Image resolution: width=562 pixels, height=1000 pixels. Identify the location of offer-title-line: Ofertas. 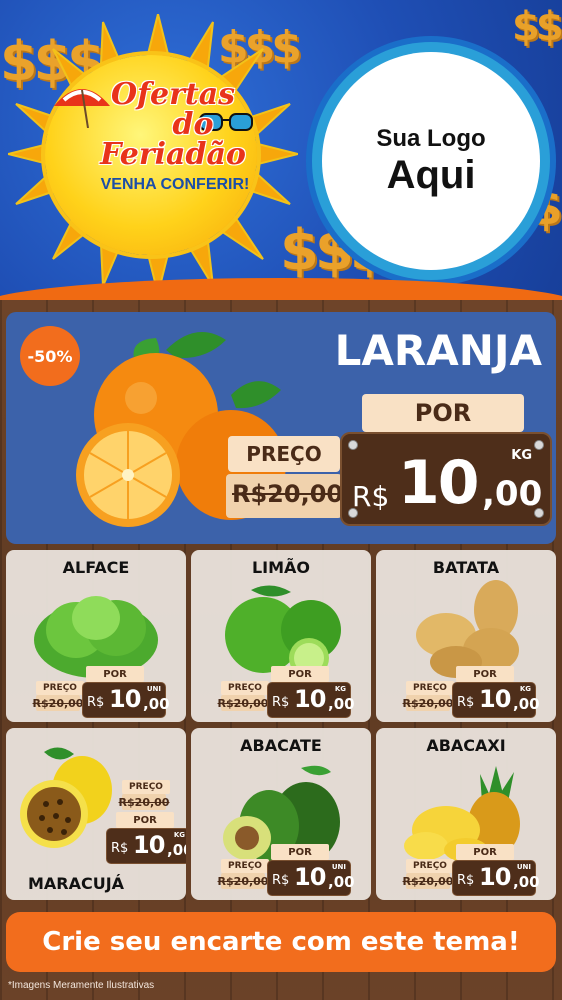
(173, 94).